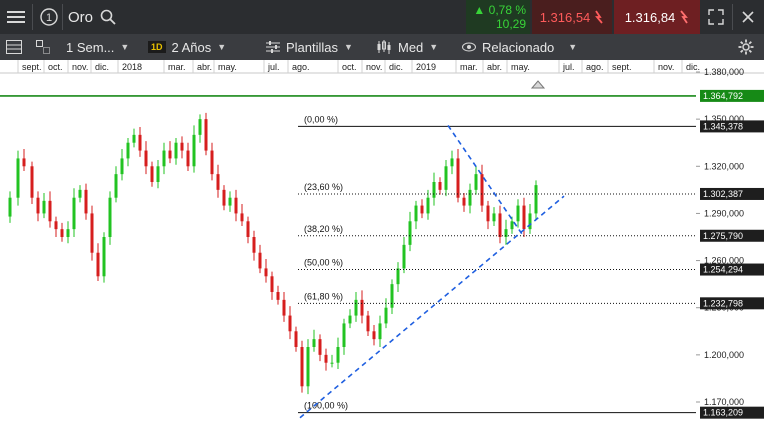  Describe the element at coordinates (723, 236) in the screenshot. I see `svg-text: 1.275,790` at that location.